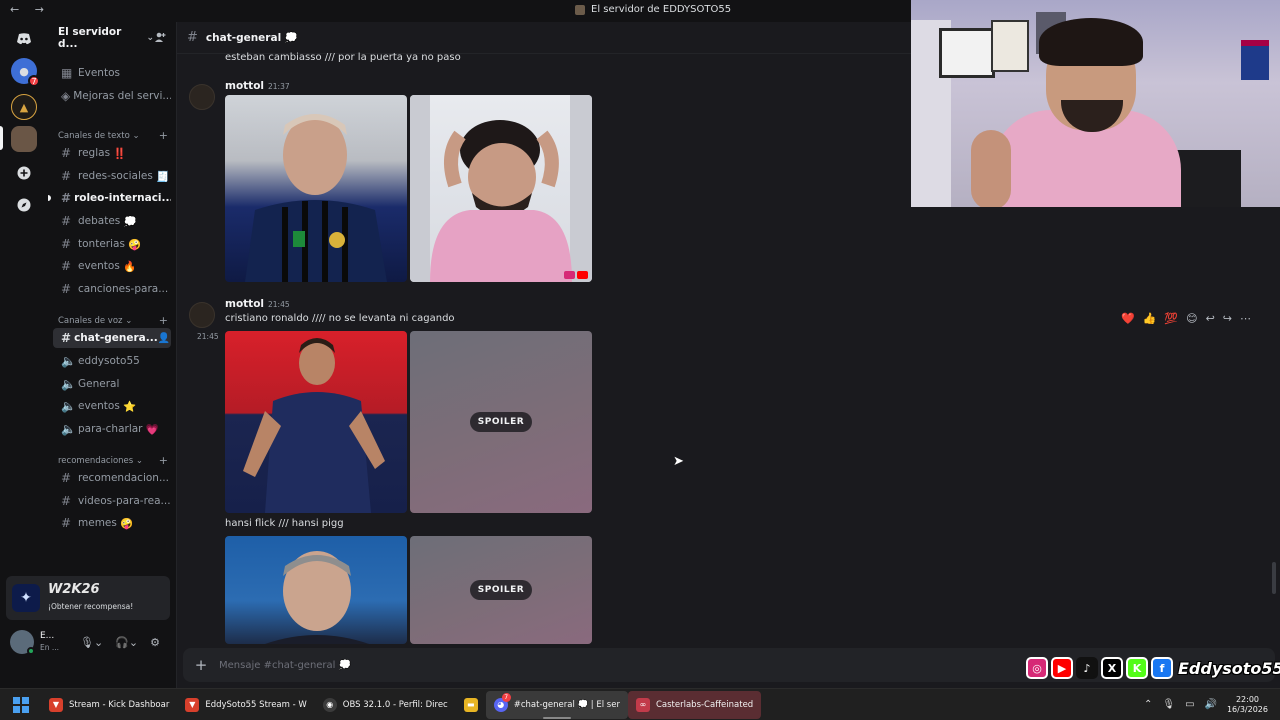  I want to click on headphones-icon: 🎧⌄, so click(126, 642).